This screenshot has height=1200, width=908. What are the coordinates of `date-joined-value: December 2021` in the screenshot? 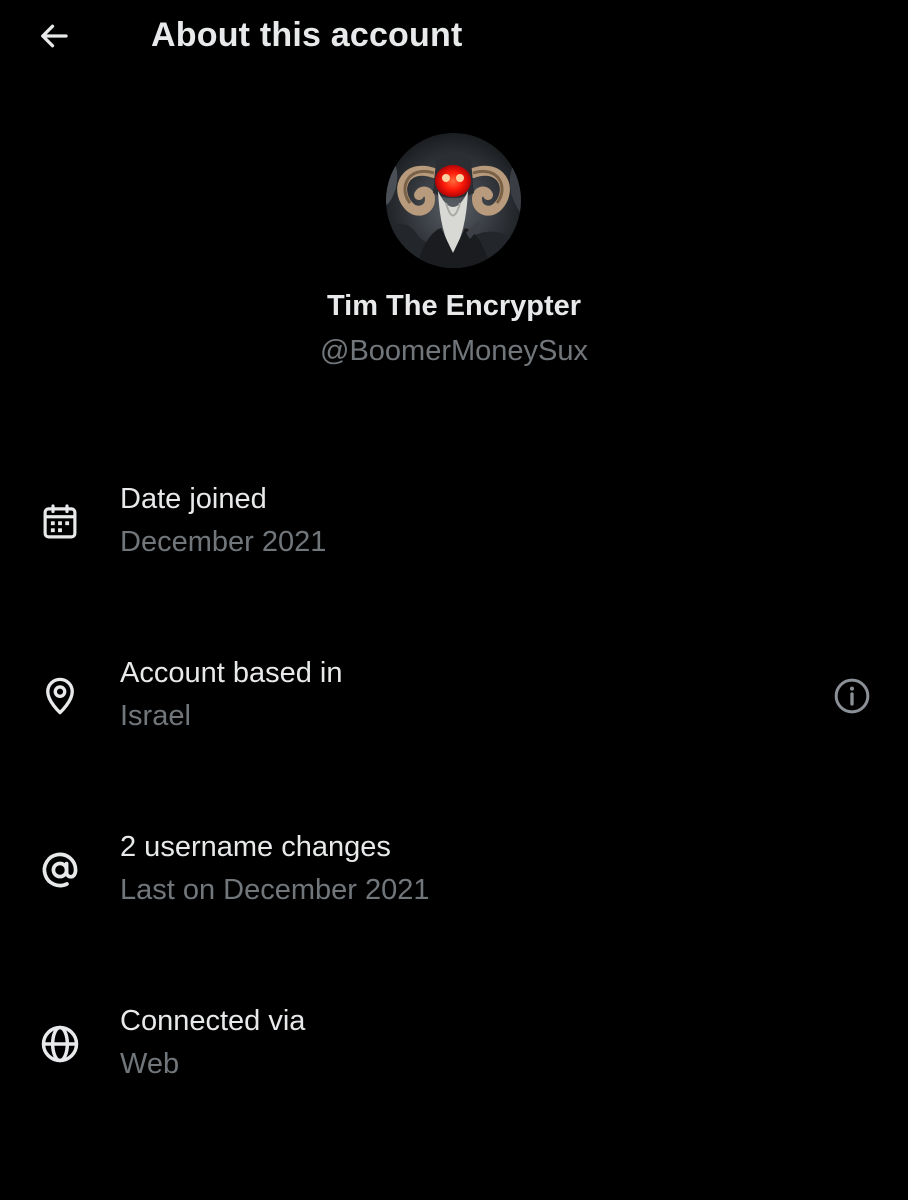 It's located at (223, 542).